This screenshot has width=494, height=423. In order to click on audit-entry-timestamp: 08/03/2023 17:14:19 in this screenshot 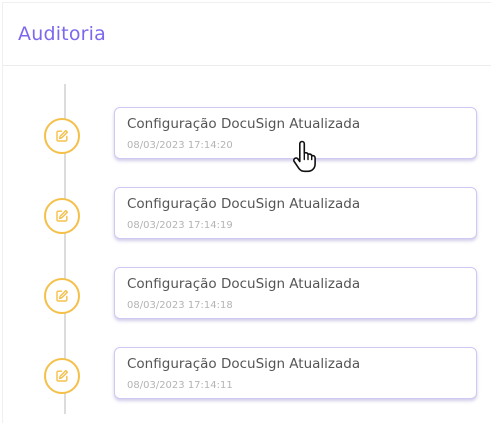, I will do `click(180, 225)`.